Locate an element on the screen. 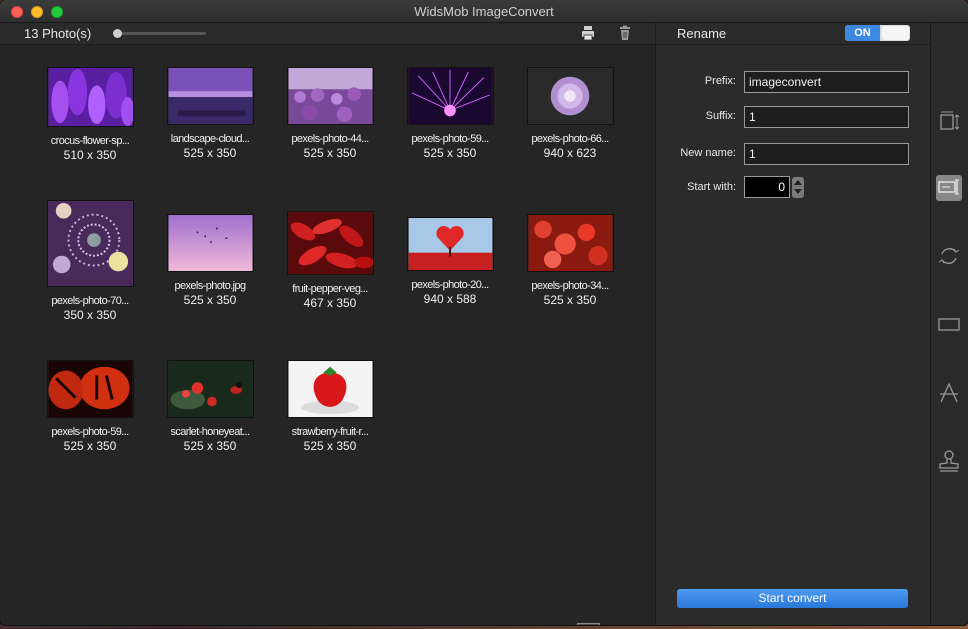 This screenshot has width=968, height=629. photo-tile: landscape-cloud... 525 x 350 is located at coordinates (210, 113).